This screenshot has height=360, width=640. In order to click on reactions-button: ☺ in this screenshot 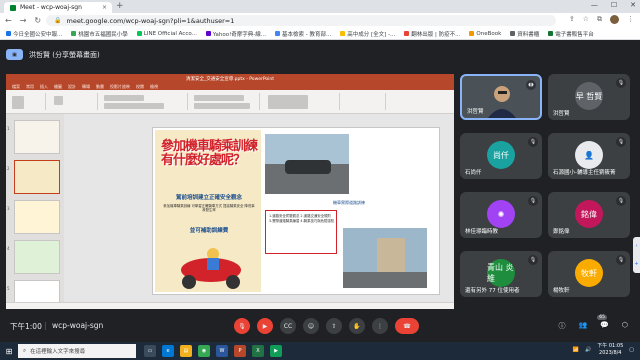, I will do `click(311, 326)`.